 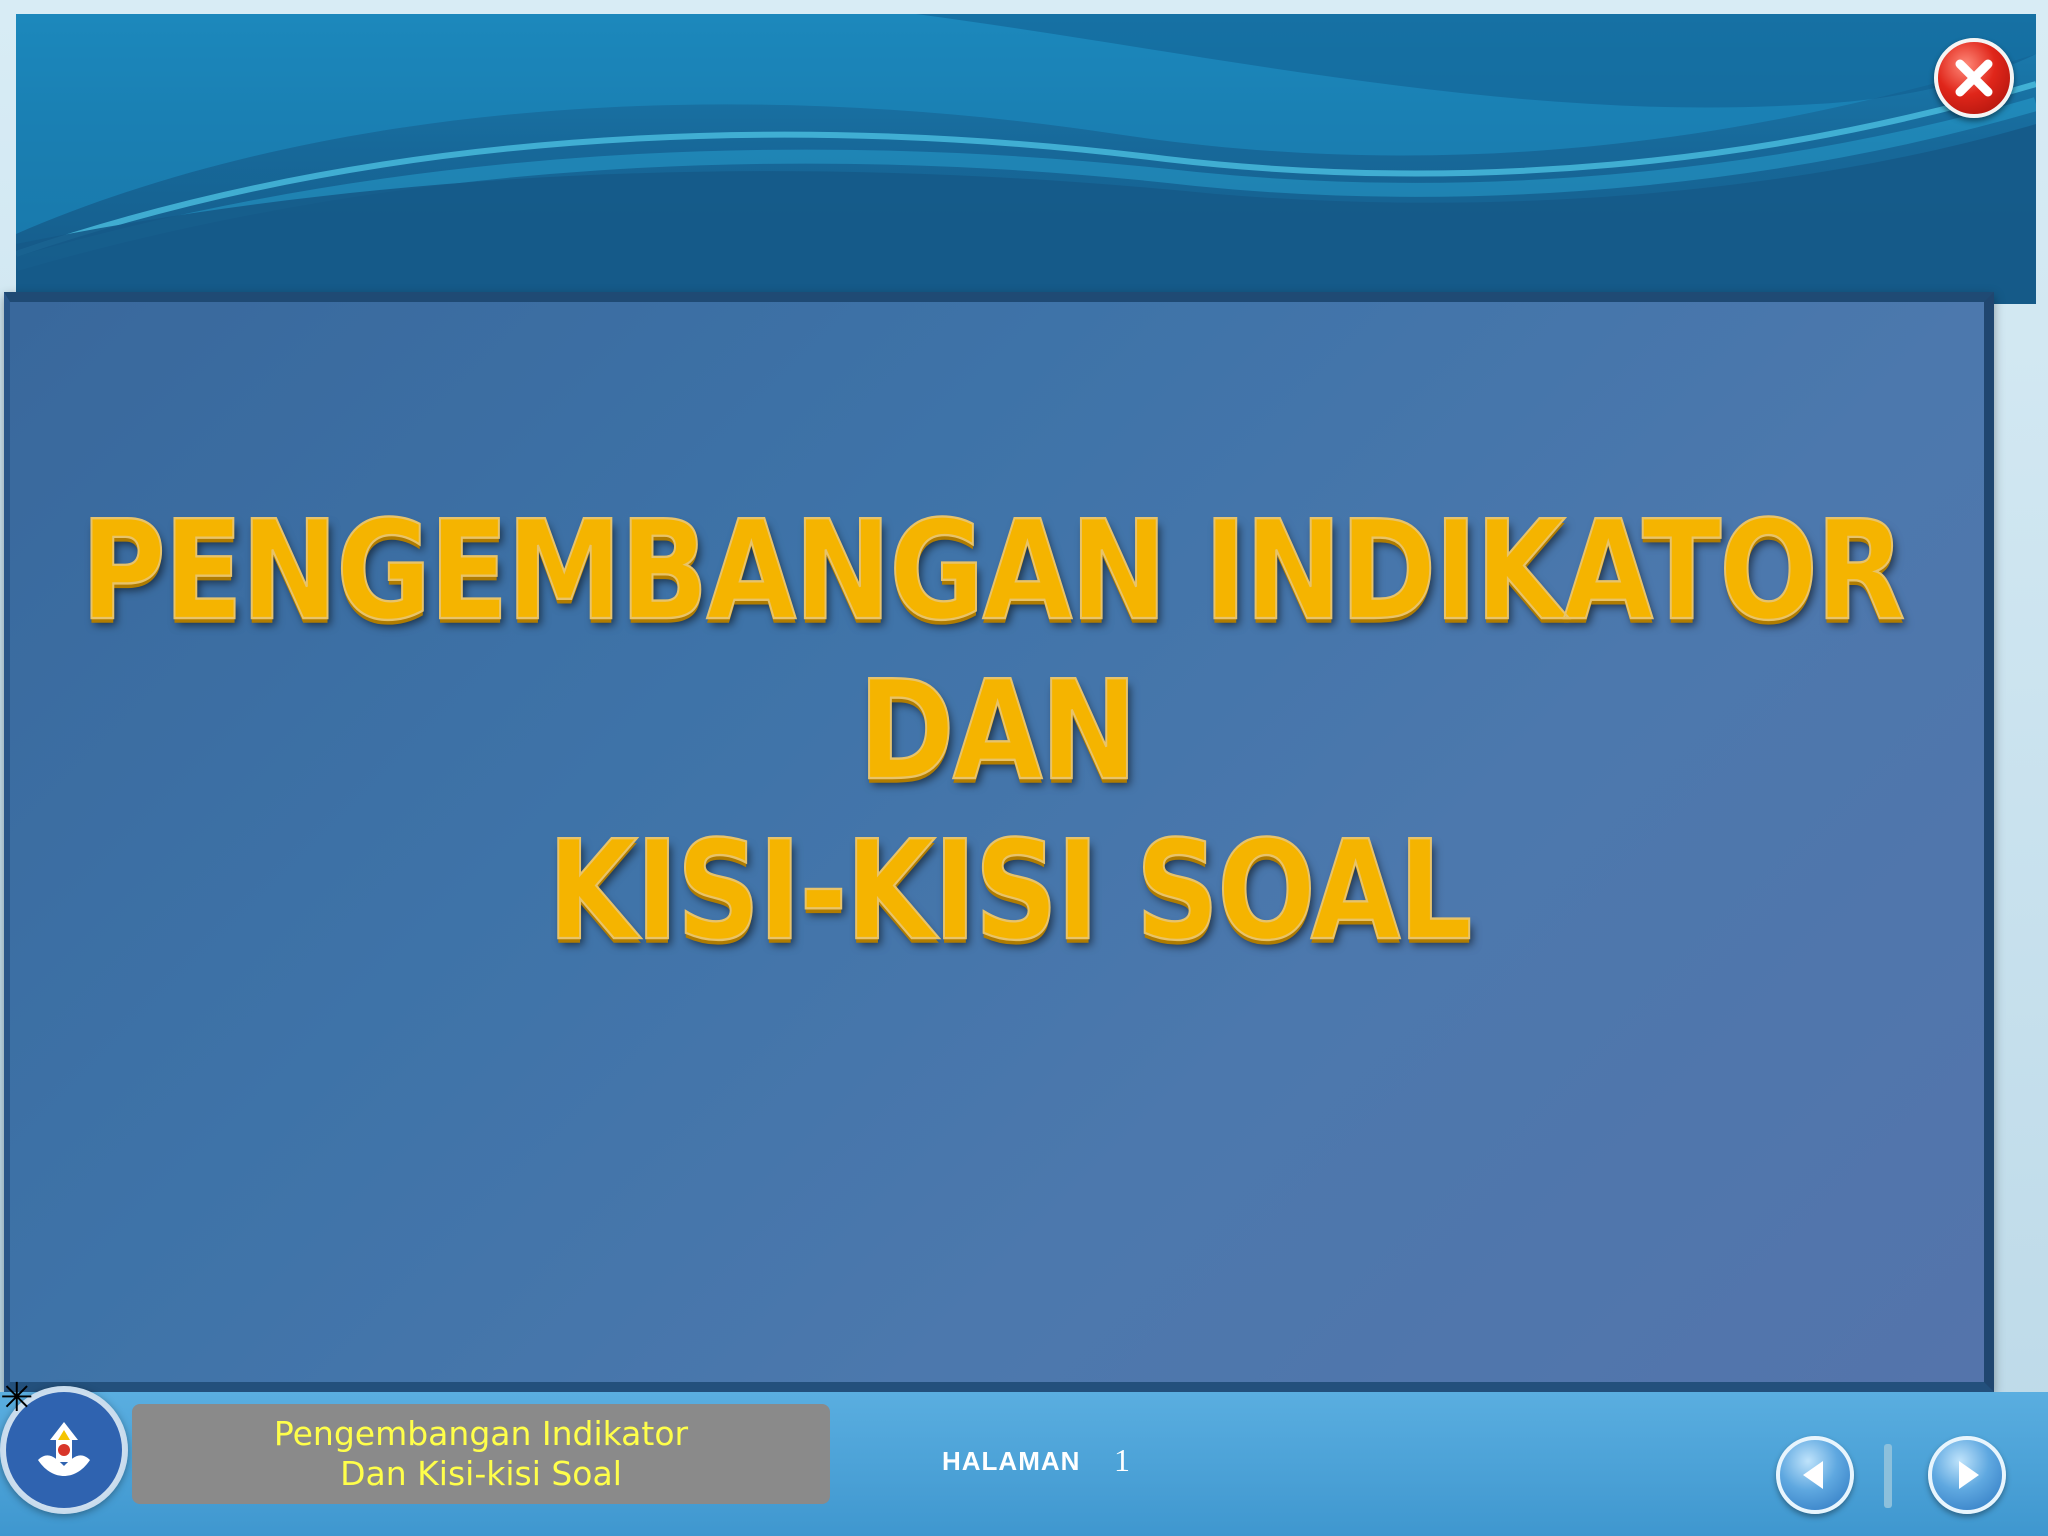 I want to click on close-button, so click(x=1974, y=78).